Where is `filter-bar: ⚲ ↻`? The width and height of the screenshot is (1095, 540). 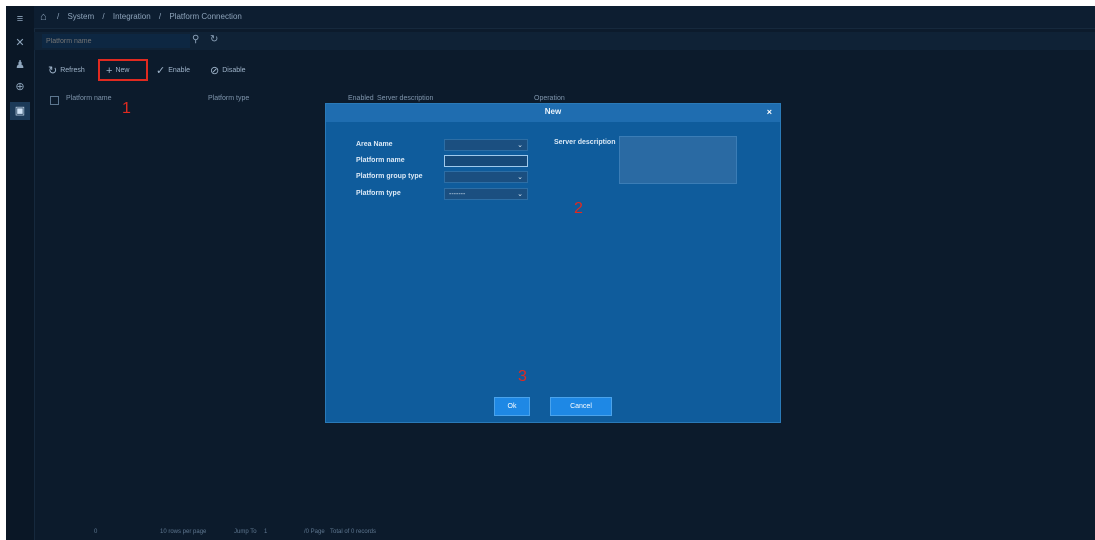
filter-bar: ⚲ ↻ is located at coordinates (564, 41).